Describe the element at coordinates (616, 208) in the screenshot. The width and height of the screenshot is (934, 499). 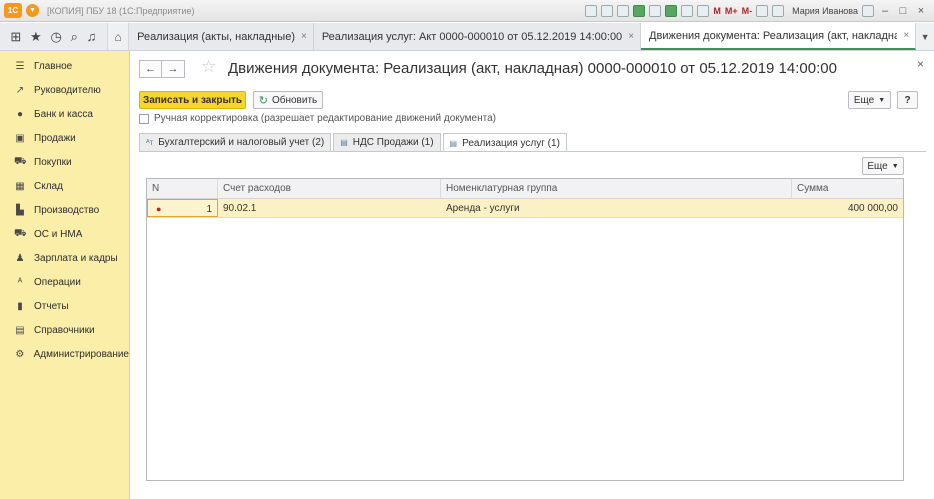
I see `group-cell: Аренда - услуги` at that location.